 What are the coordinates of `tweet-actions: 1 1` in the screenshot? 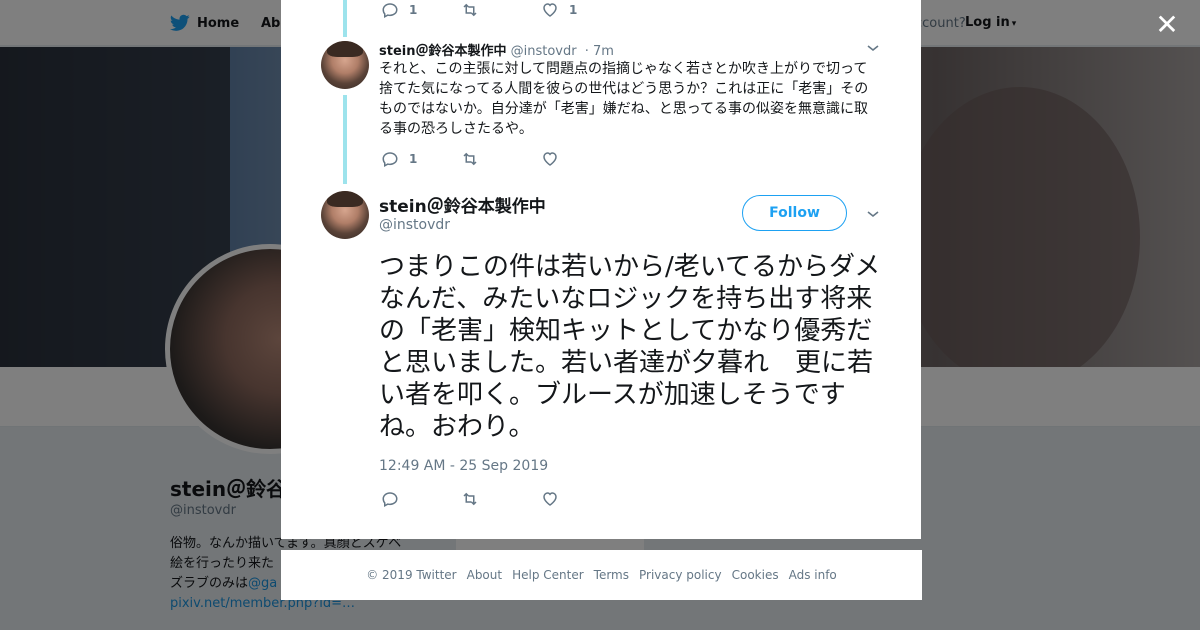 It's located at (479, 10).